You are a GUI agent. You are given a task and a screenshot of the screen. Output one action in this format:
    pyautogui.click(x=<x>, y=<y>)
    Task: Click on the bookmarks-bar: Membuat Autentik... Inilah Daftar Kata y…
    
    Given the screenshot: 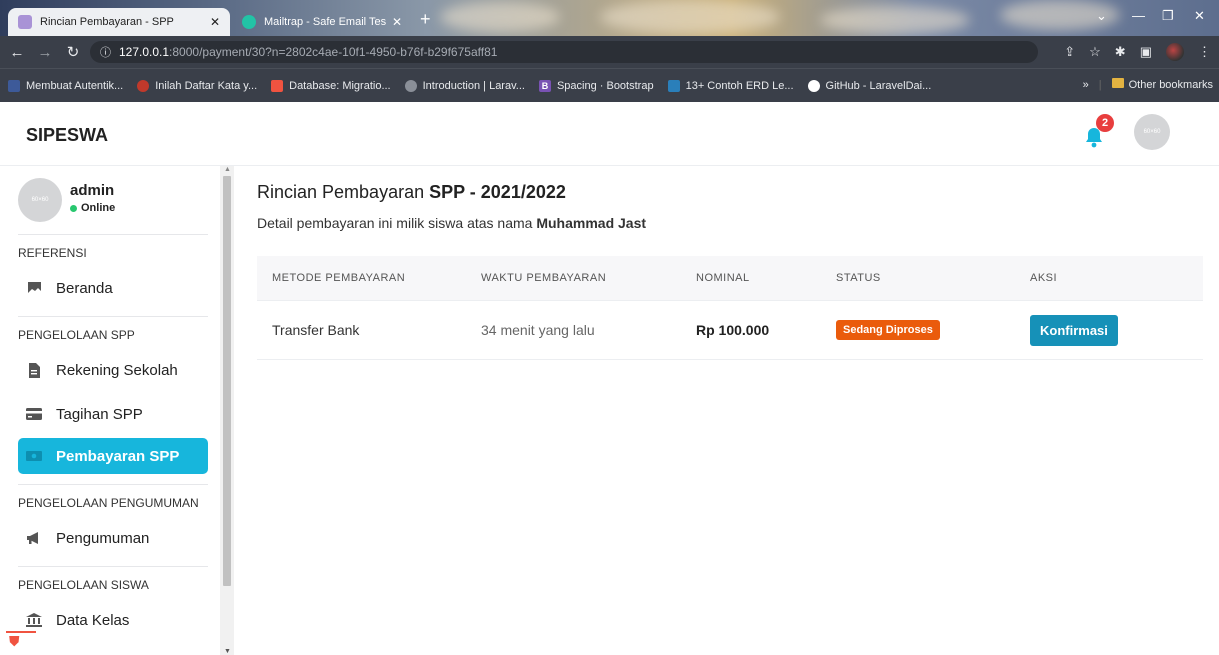 What is the action you would take?
    pyautogui.click(x=609, y=85)
    